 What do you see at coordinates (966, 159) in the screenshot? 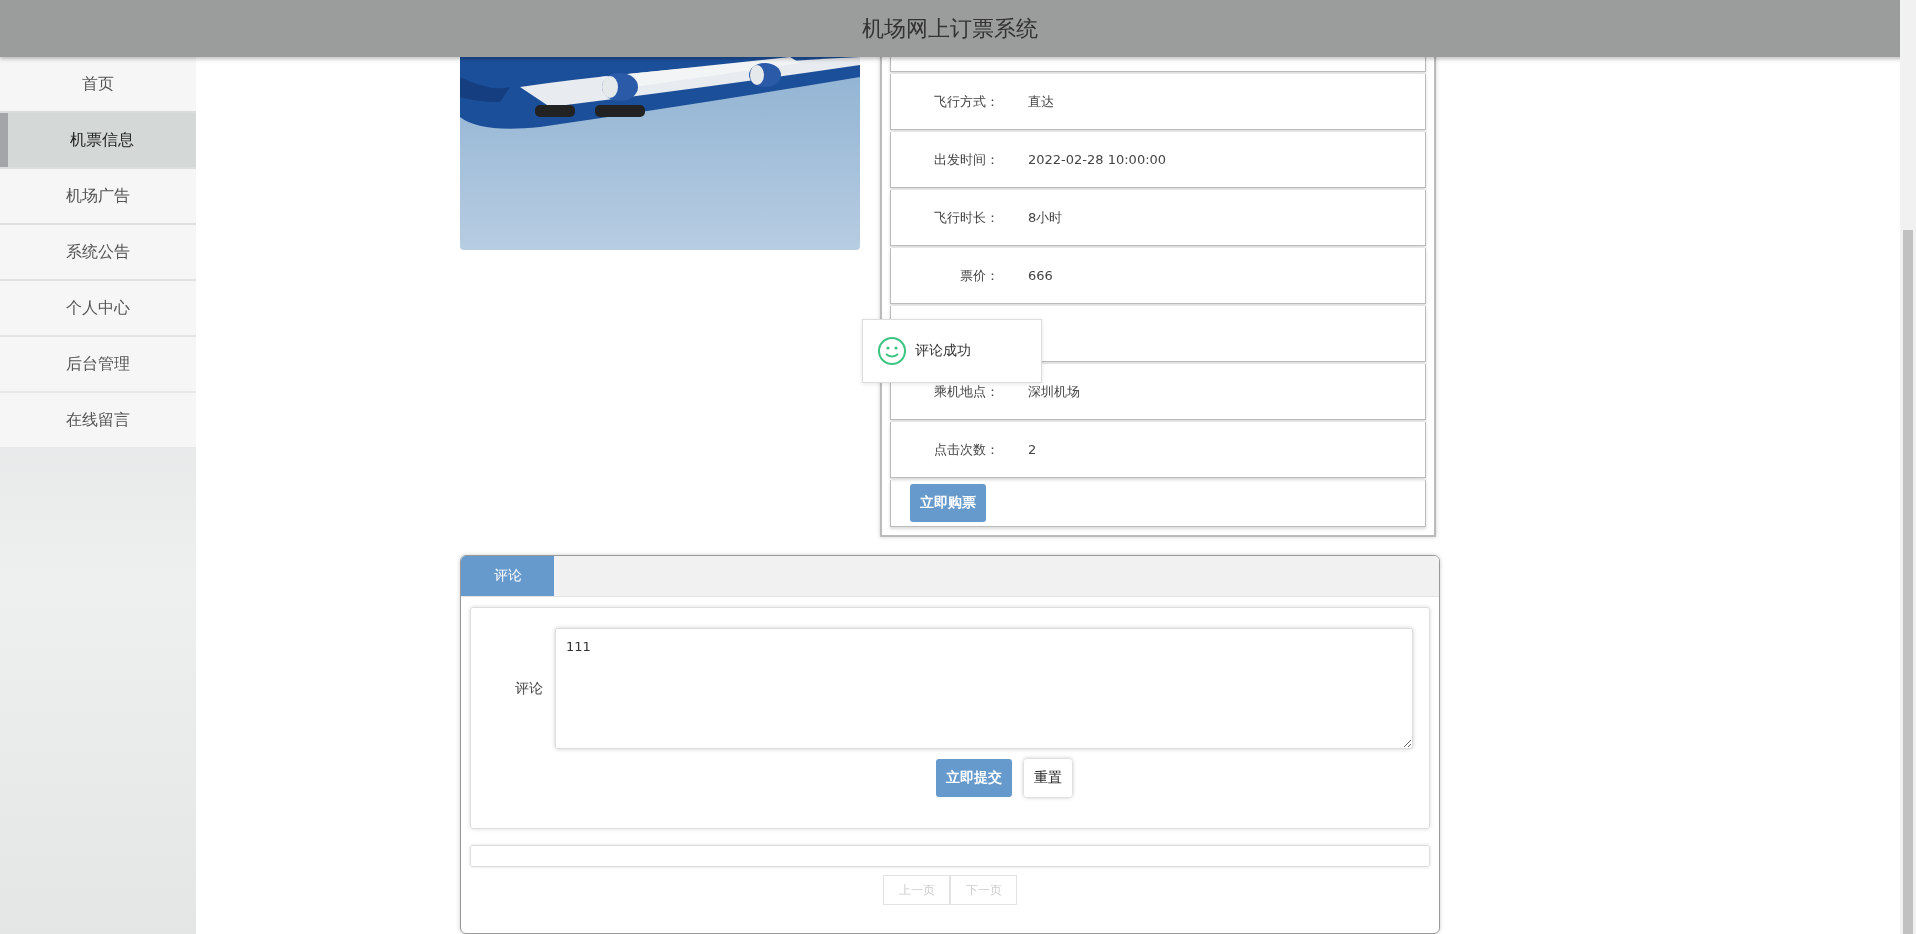
I see `field-label: 出发时间：` at bounding box center [966, 159].